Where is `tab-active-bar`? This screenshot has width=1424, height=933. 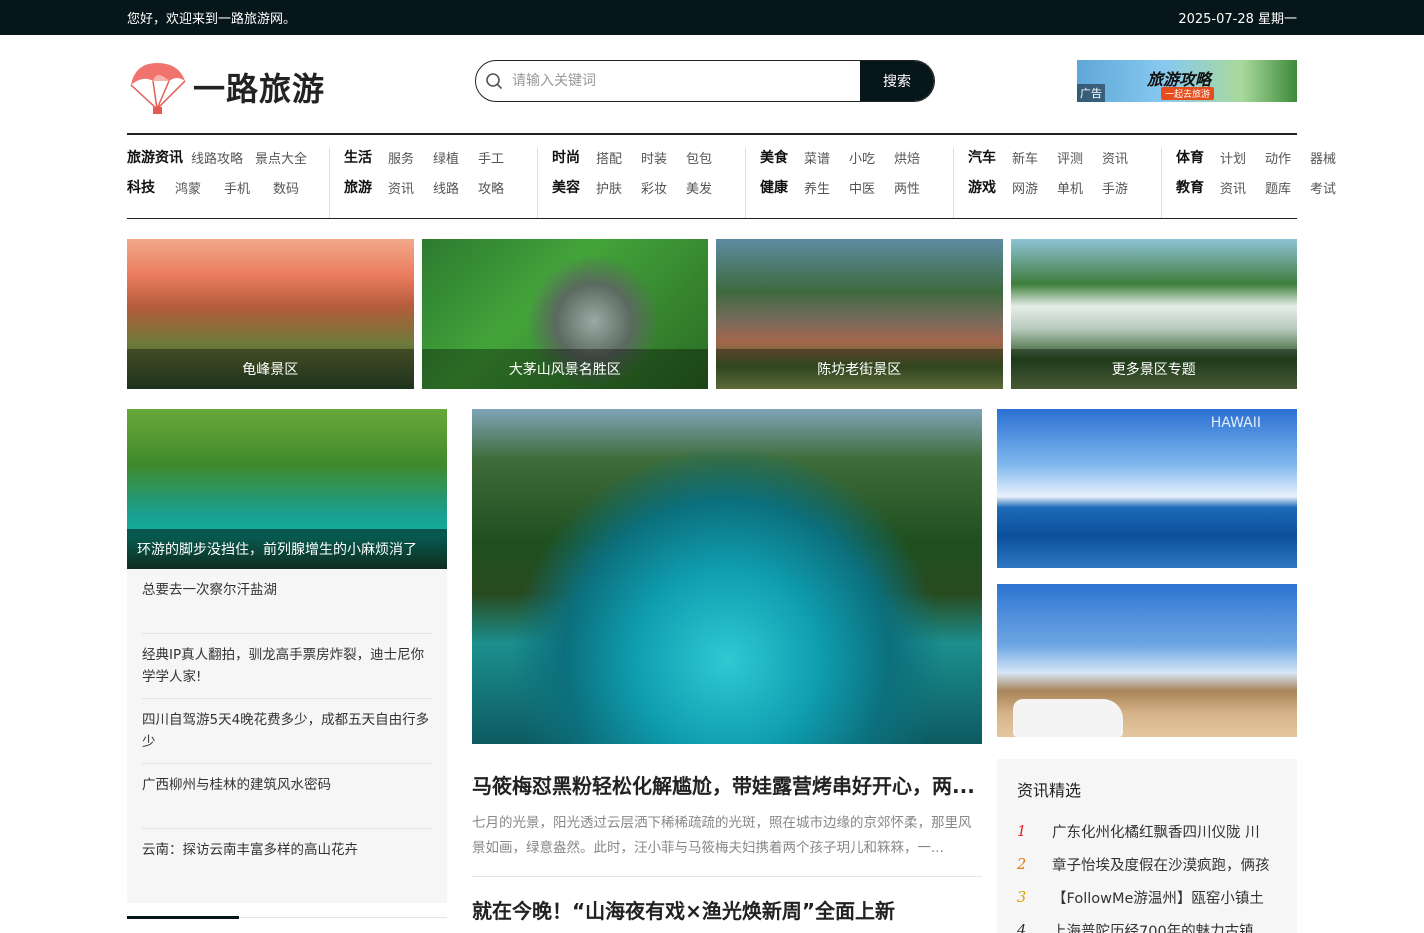
tab-active-bar is located at coordinates (183, 917).